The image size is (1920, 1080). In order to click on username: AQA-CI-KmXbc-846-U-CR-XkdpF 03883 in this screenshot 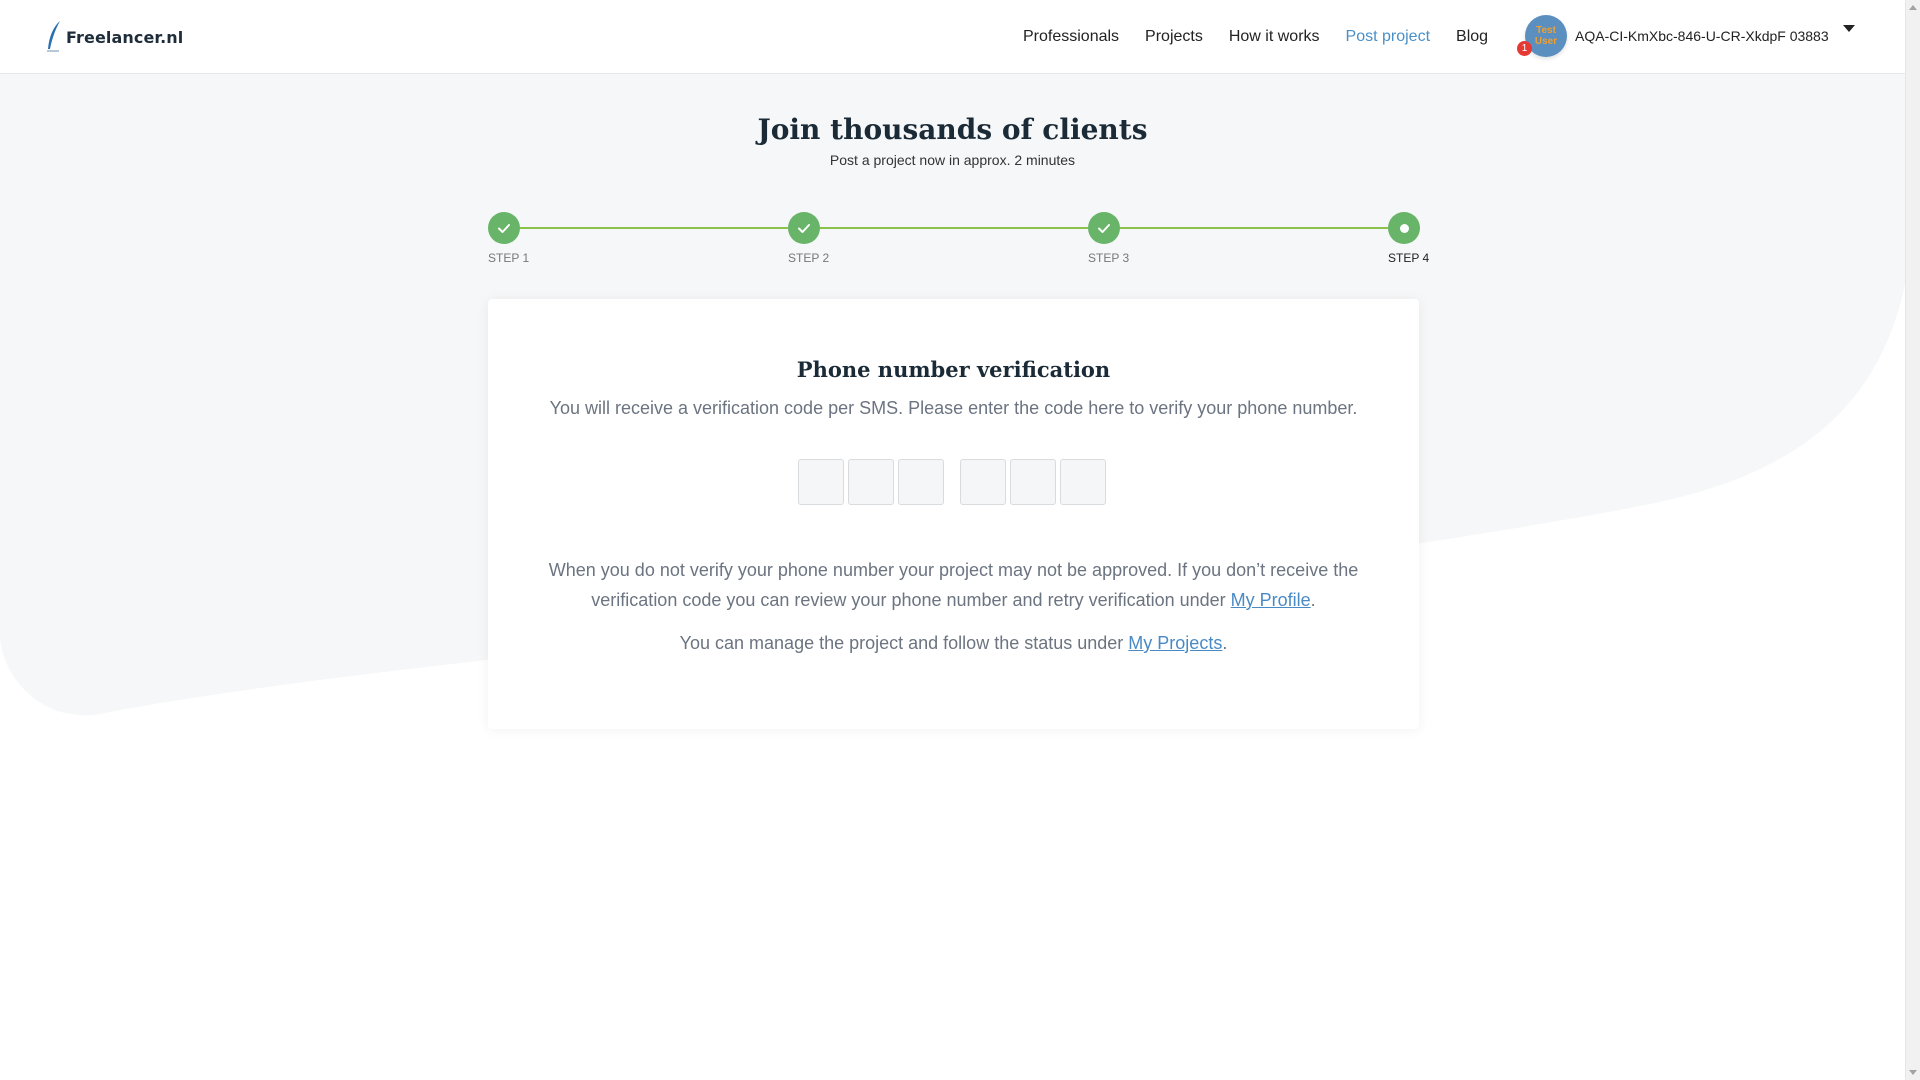, I will do `click(1702, 36)`.